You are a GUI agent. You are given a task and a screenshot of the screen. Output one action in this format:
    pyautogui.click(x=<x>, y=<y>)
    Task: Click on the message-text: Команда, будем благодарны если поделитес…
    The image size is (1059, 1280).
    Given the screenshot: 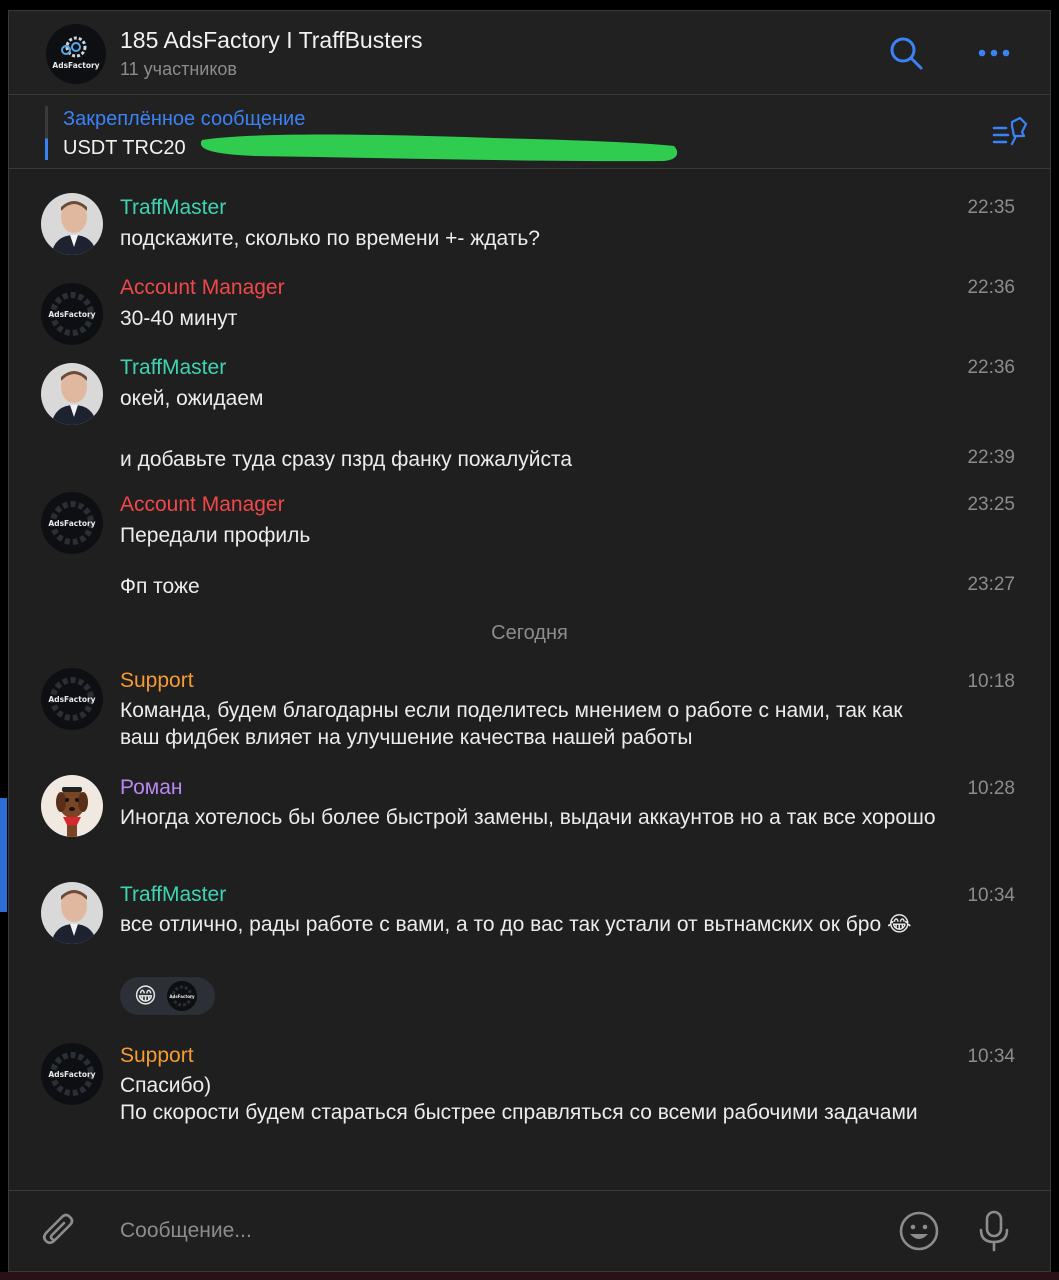 What is the action you would take?
    pyautogui.click(x=511, y=724)
    